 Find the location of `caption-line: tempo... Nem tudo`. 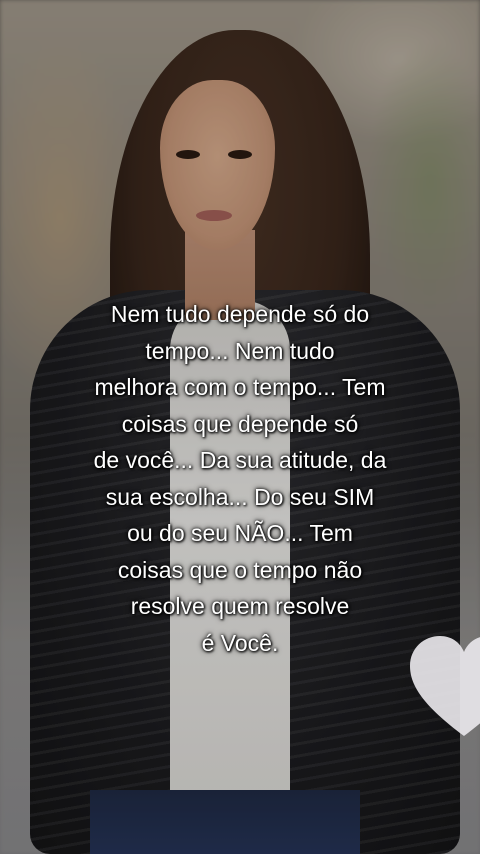

caption-line: tempo... Nem tudo is located at coordinates (240, 350).